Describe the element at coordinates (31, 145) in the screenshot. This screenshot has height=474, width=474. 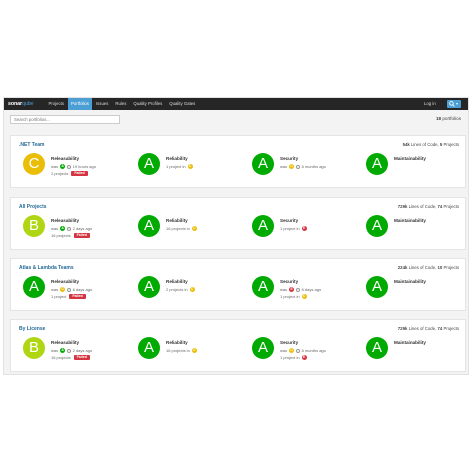
I see `portfolio-title: .NET Team` at that location.